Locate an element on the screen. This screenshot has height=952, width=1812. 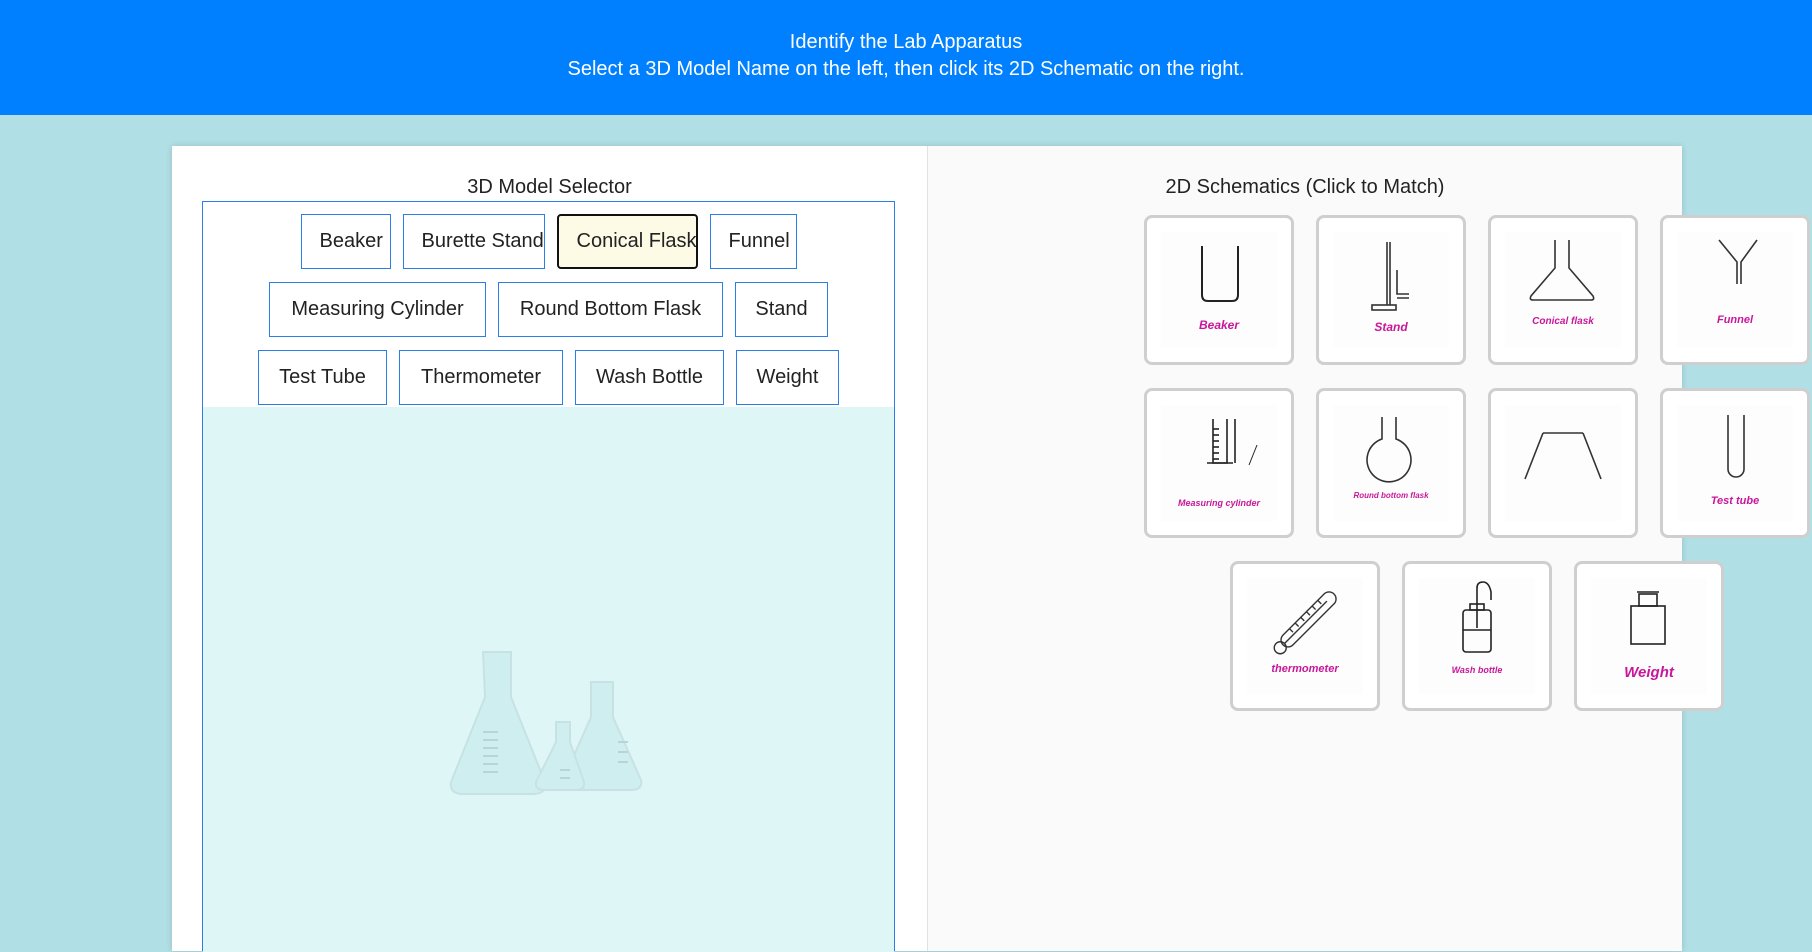
page-title: Identify the Lab Apparatus is located at coordinates (906, 42).